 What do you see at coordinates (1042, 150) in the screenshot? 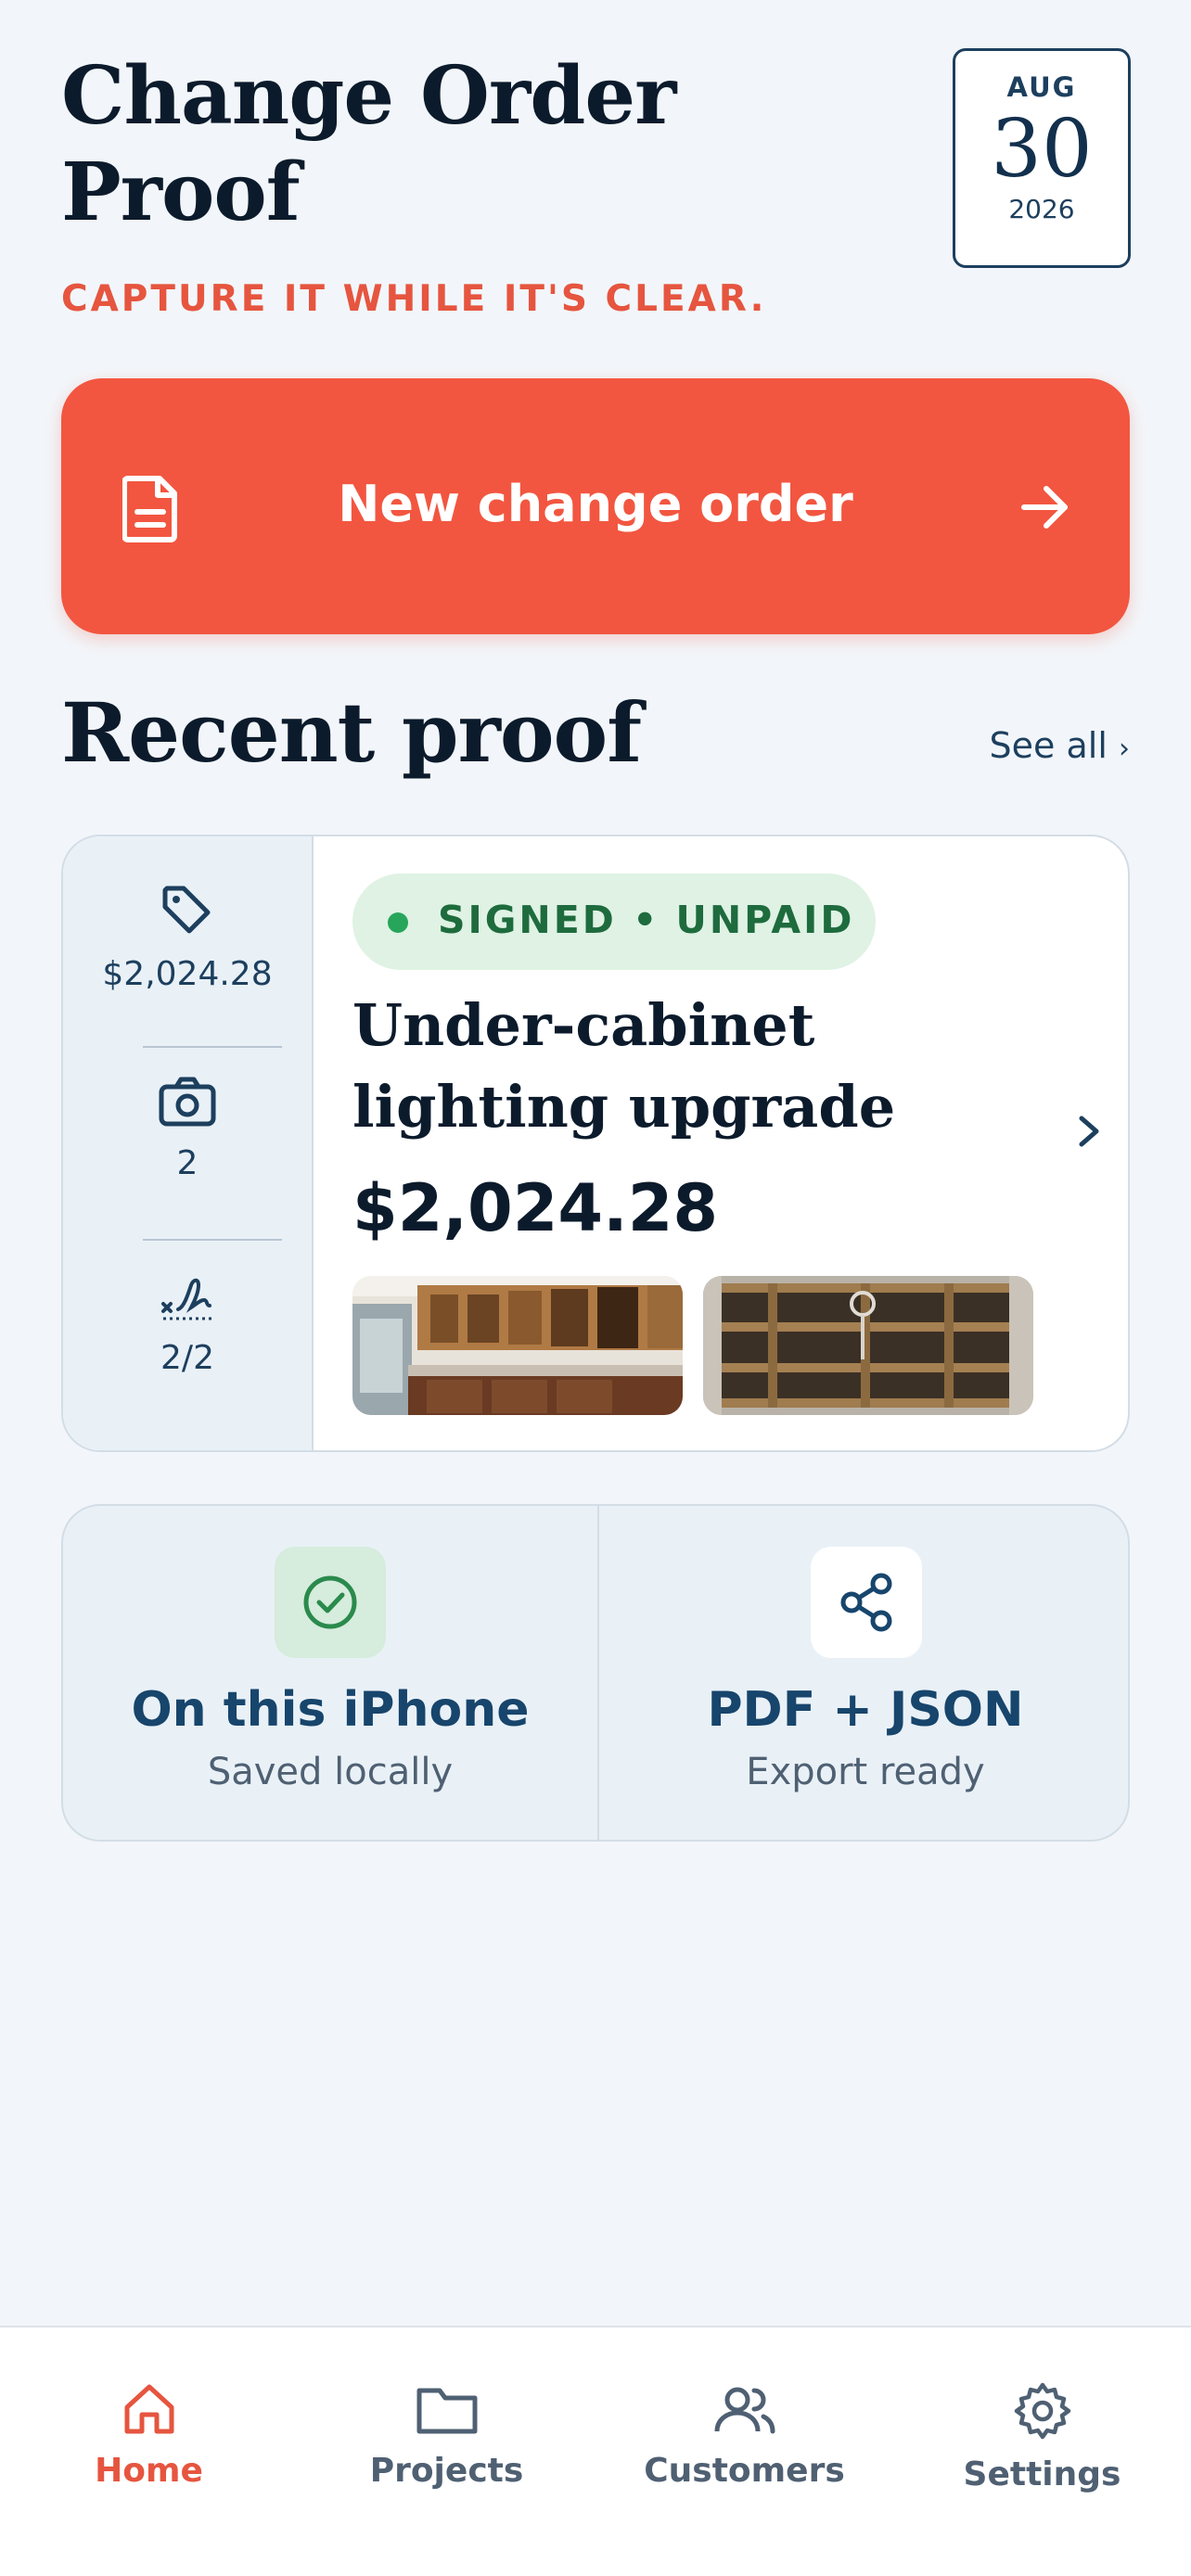
I see `date-day: 30` at bounding box center [1042, 150].